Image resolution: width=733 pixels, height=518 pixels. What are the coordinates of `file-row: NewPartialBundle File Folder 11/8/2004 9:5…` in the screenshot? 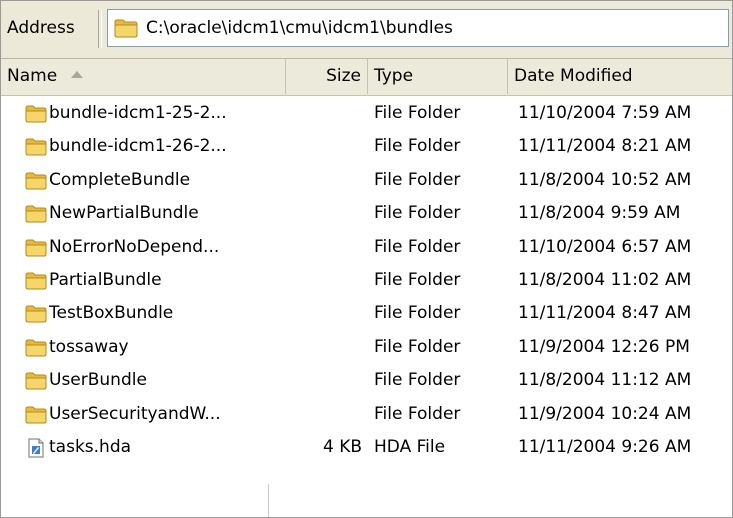 It's located at (366, 213).